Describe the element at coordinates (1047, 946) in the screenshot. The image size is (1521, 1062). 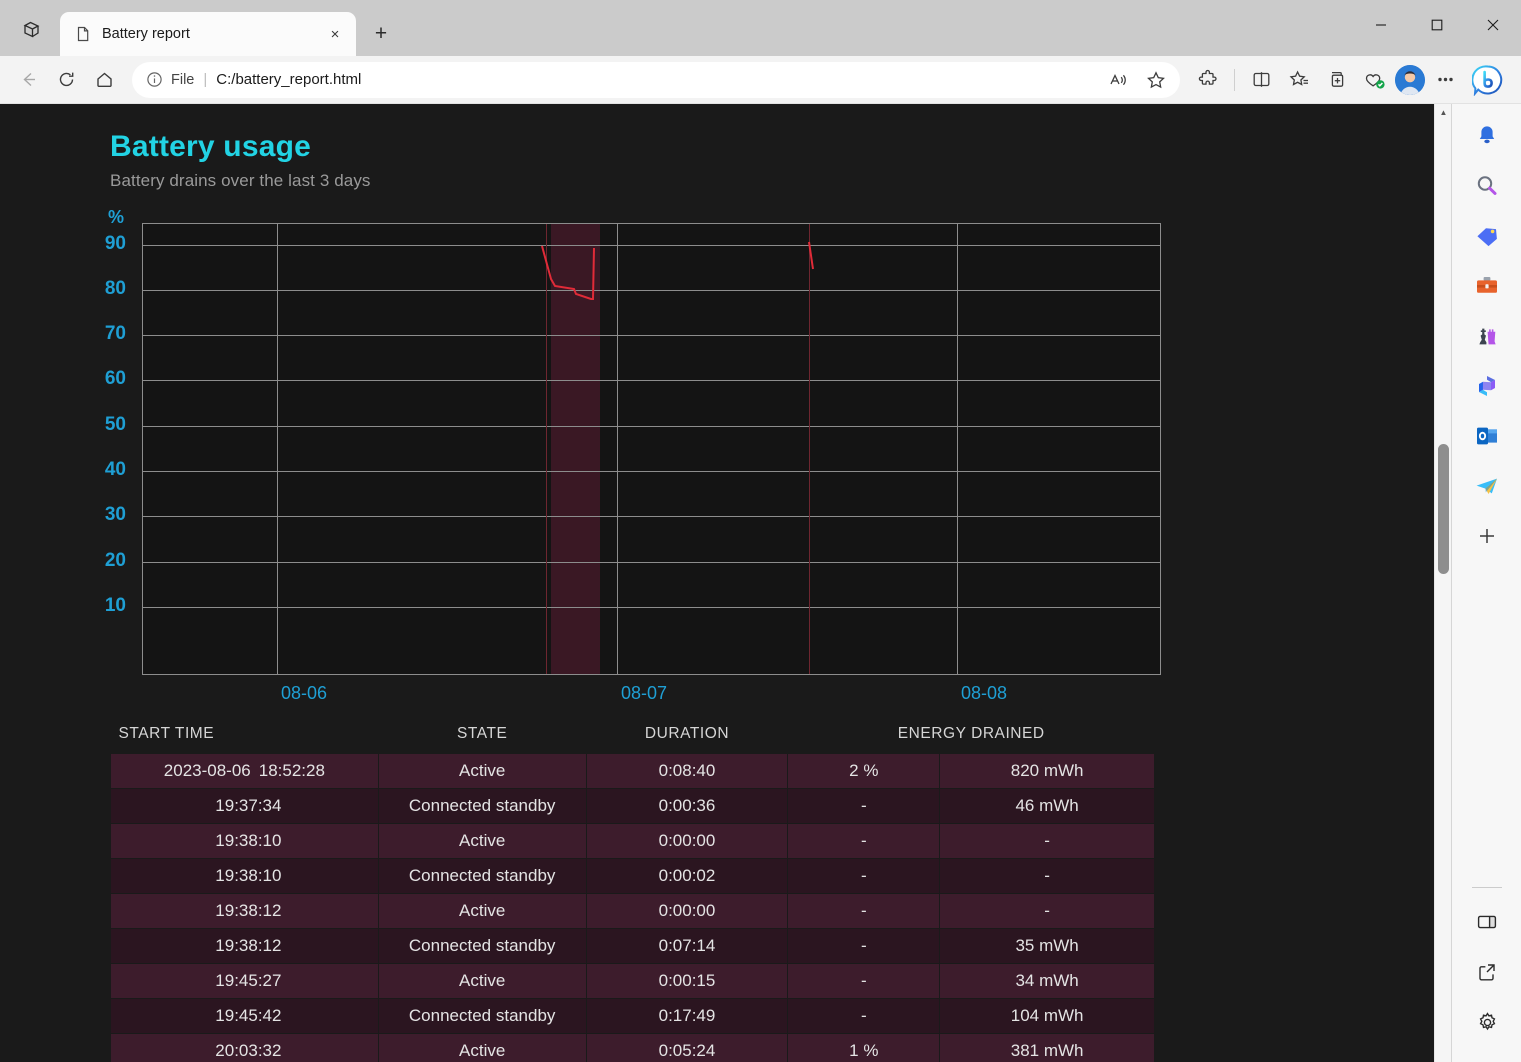
I see `cell-energy: 35 mWh` at that location.